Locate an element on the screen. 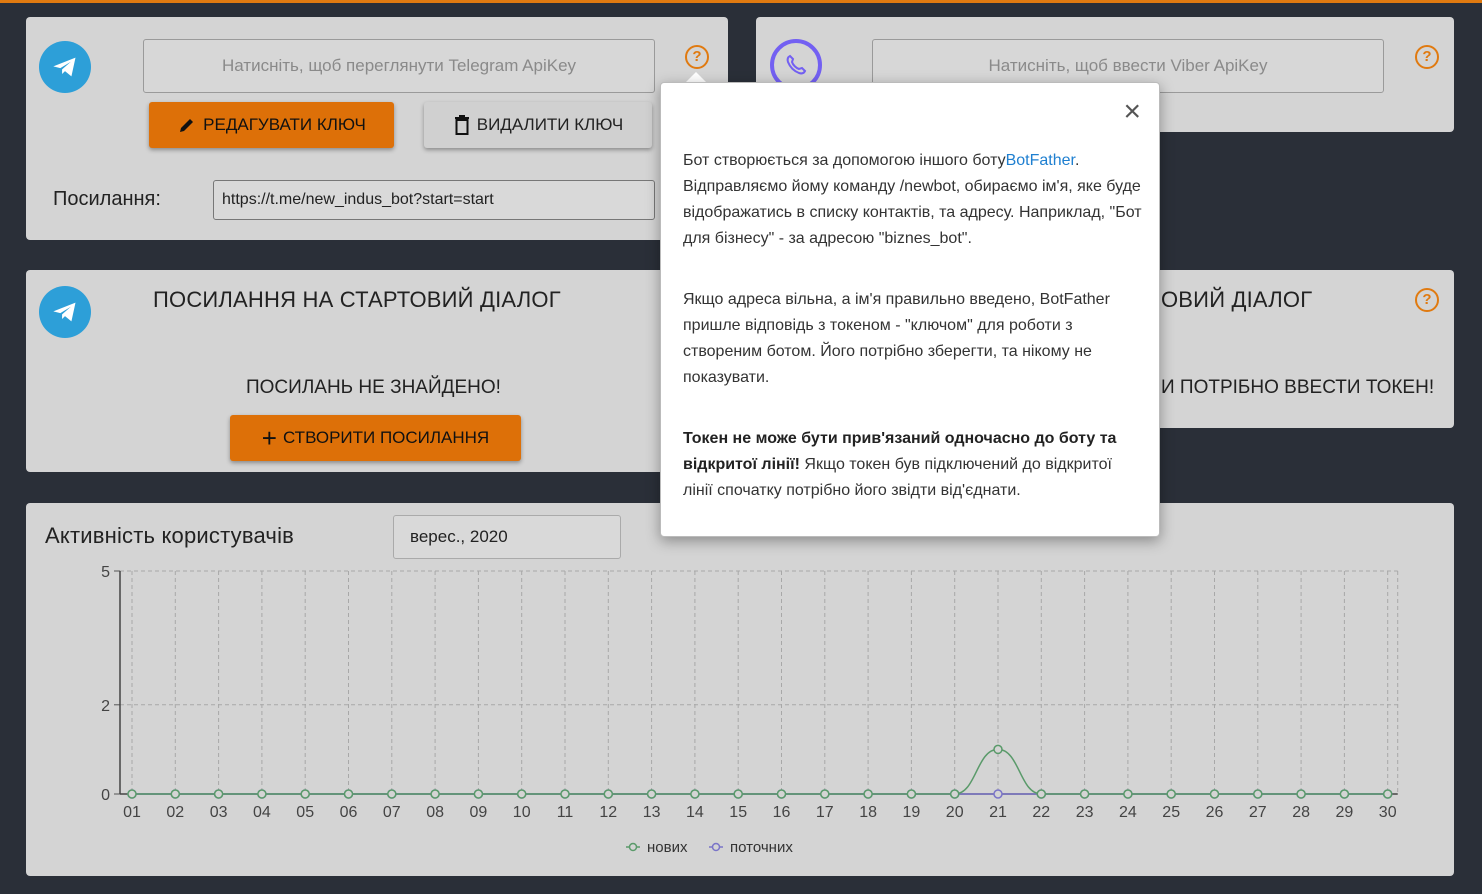  x-tick-label: 21 is located at coordinates (998, 812).